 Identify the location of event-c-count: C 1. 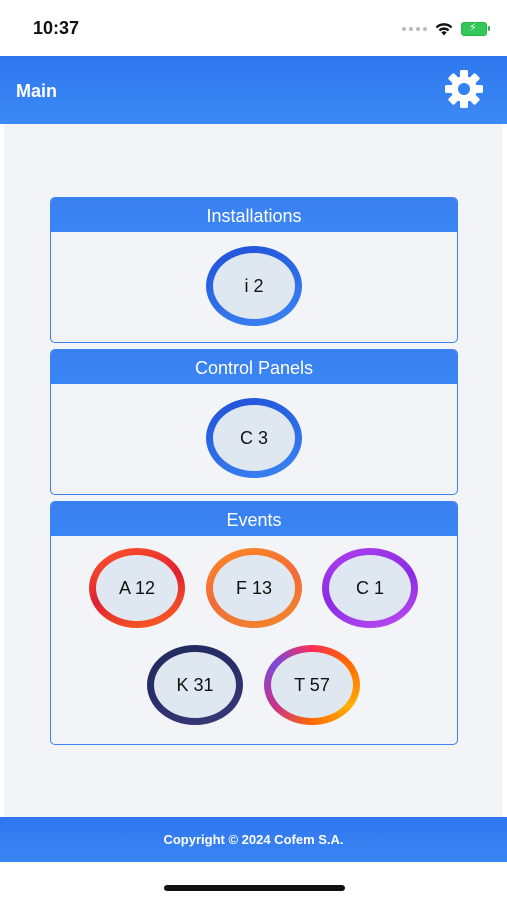
(370, 588).